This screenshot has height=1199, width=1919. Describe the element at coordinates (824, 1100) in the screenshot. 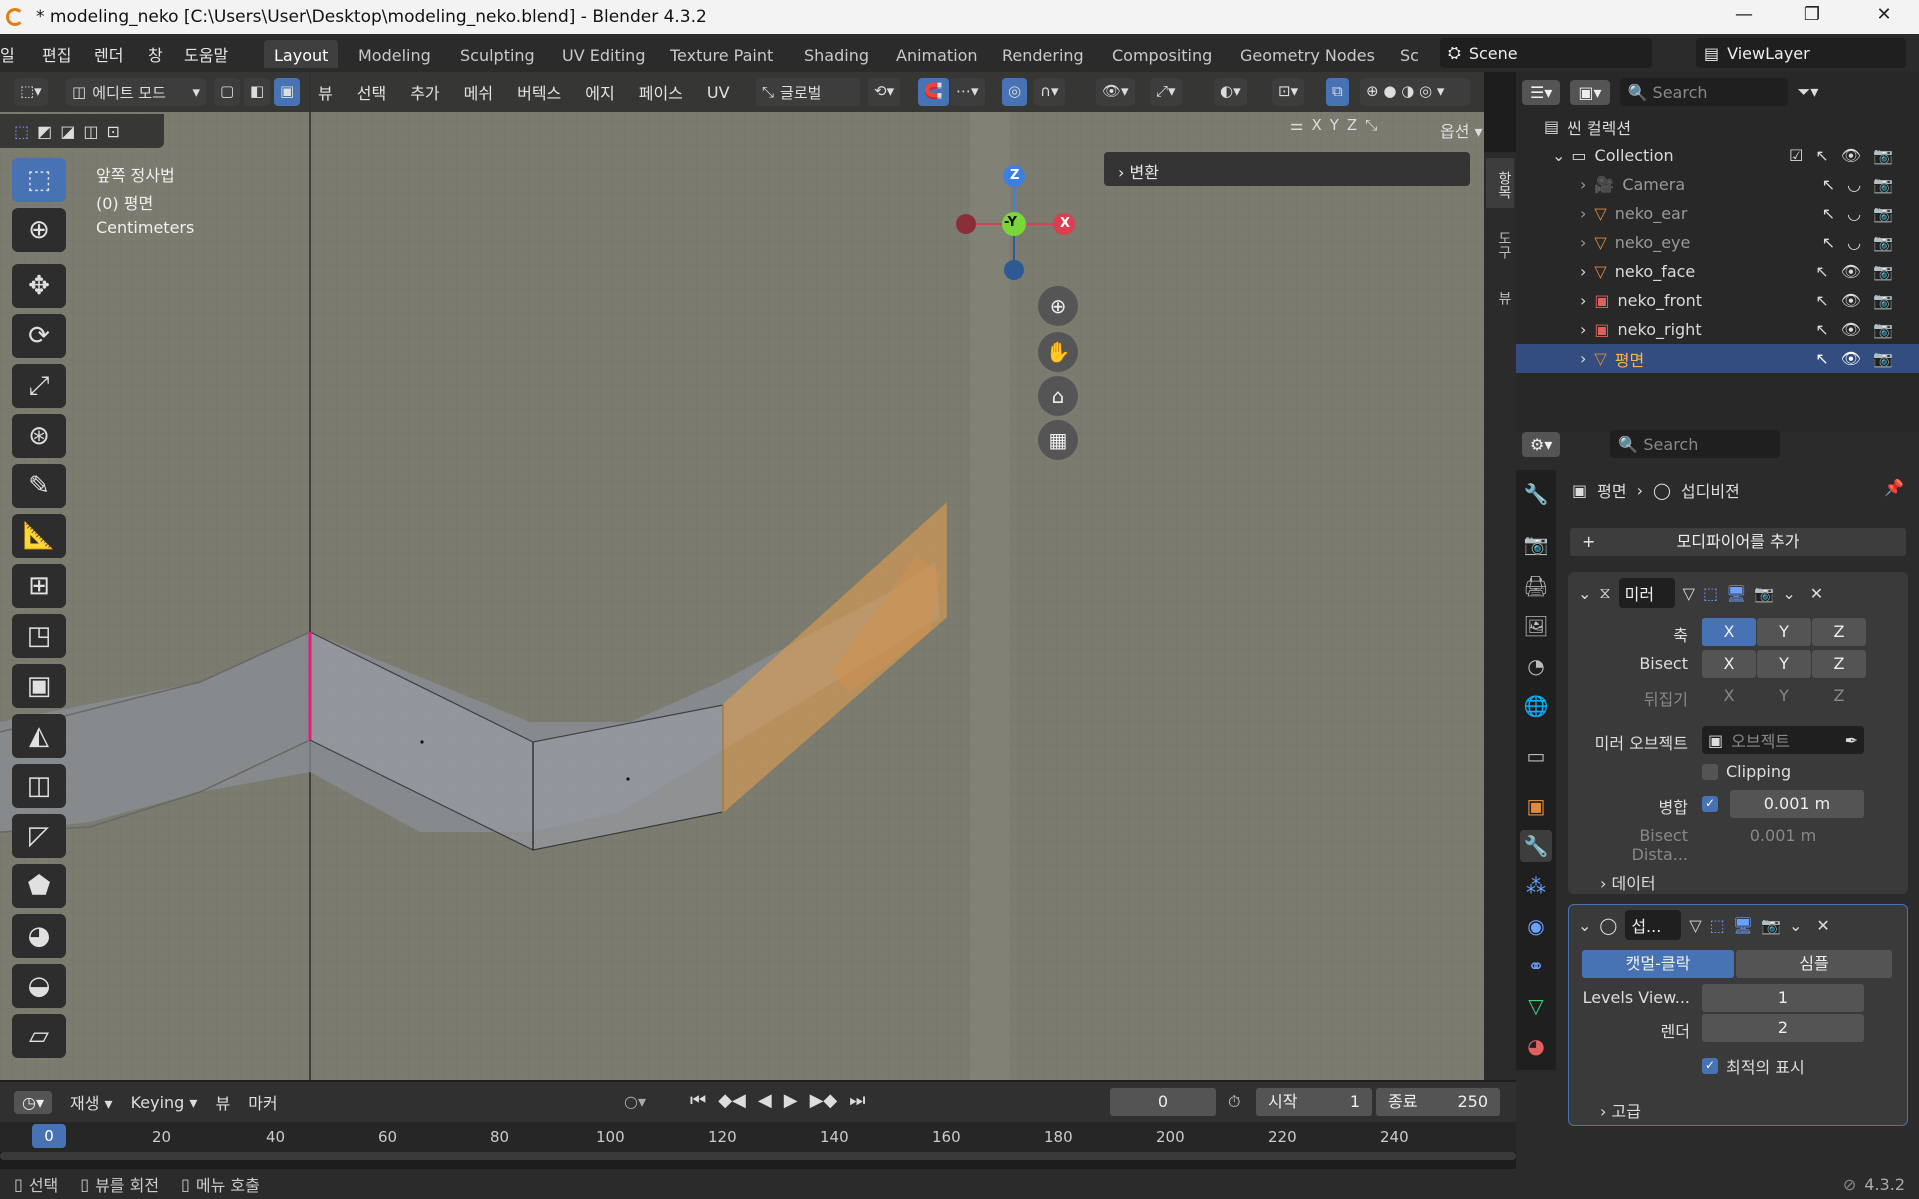

I see `next-keyframe-icon: ▶◆` at that location.